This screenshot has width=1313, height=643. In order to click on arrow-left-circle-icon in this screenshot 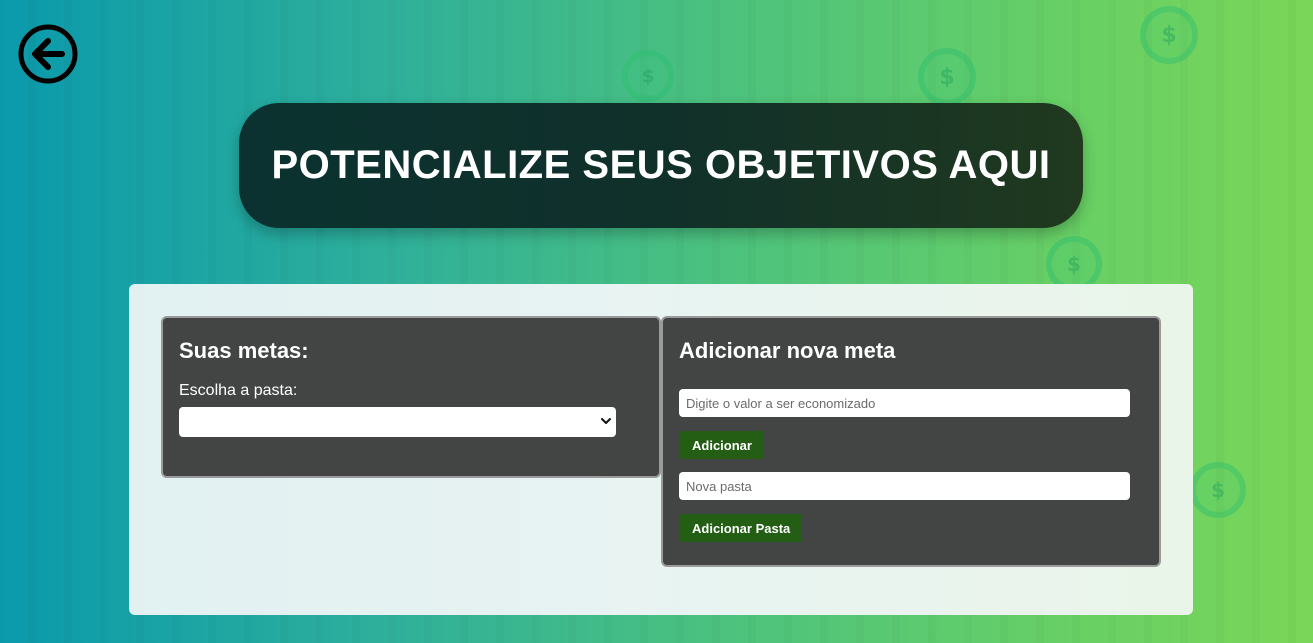, I will do `click(48, 54)`.